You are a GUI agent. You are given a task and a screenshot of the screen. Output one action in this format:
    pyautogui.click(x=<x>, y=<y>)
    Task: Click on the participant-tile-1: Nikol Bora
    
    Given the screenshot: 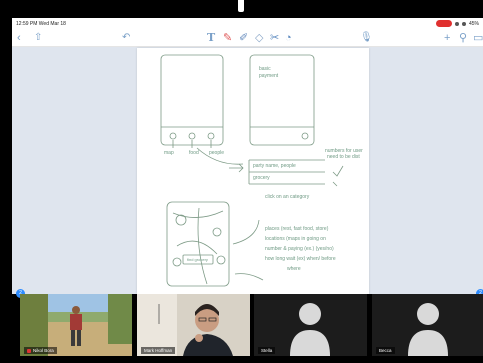 What is the action you would take?
    pyautogui.click(x=76, y=325)
    